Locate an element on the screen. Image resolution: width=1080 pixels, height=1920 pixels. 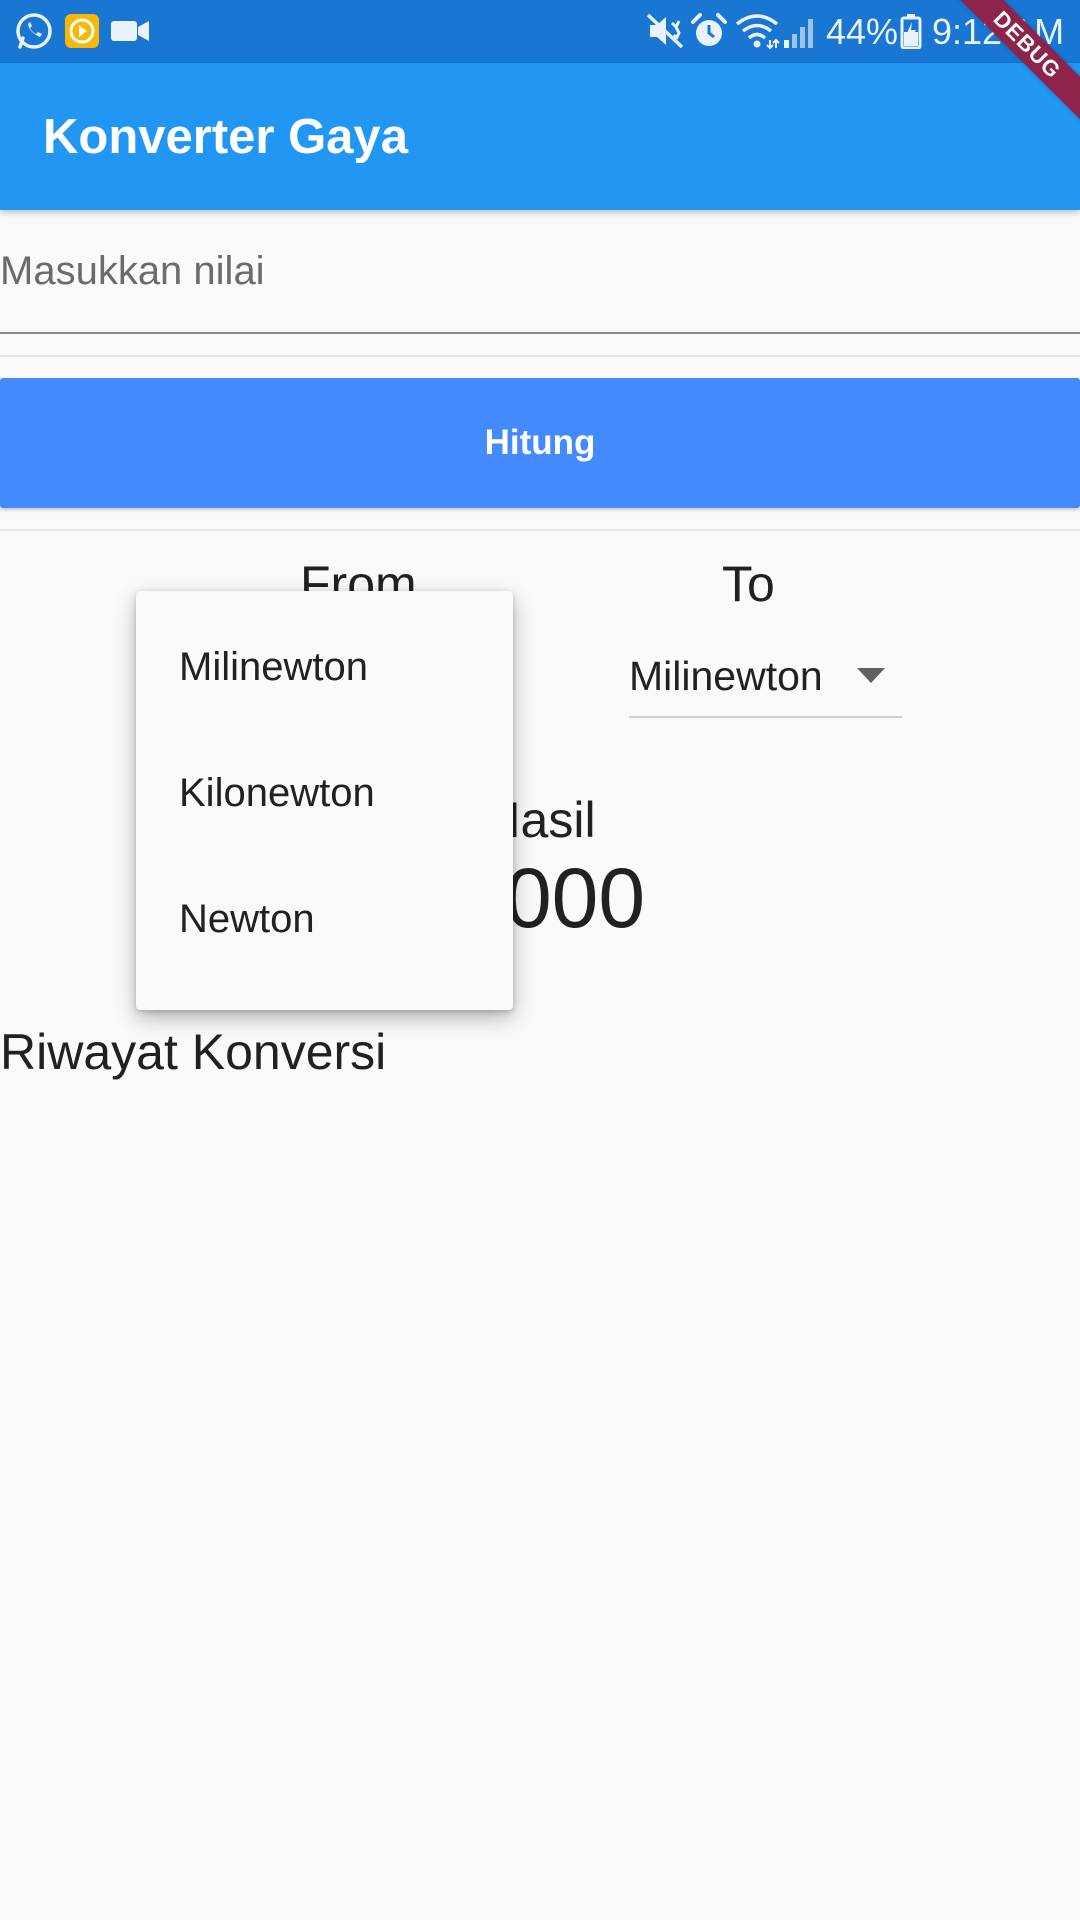
menu-item-milinewton: Milinewton is located at coordinates (324, 666).